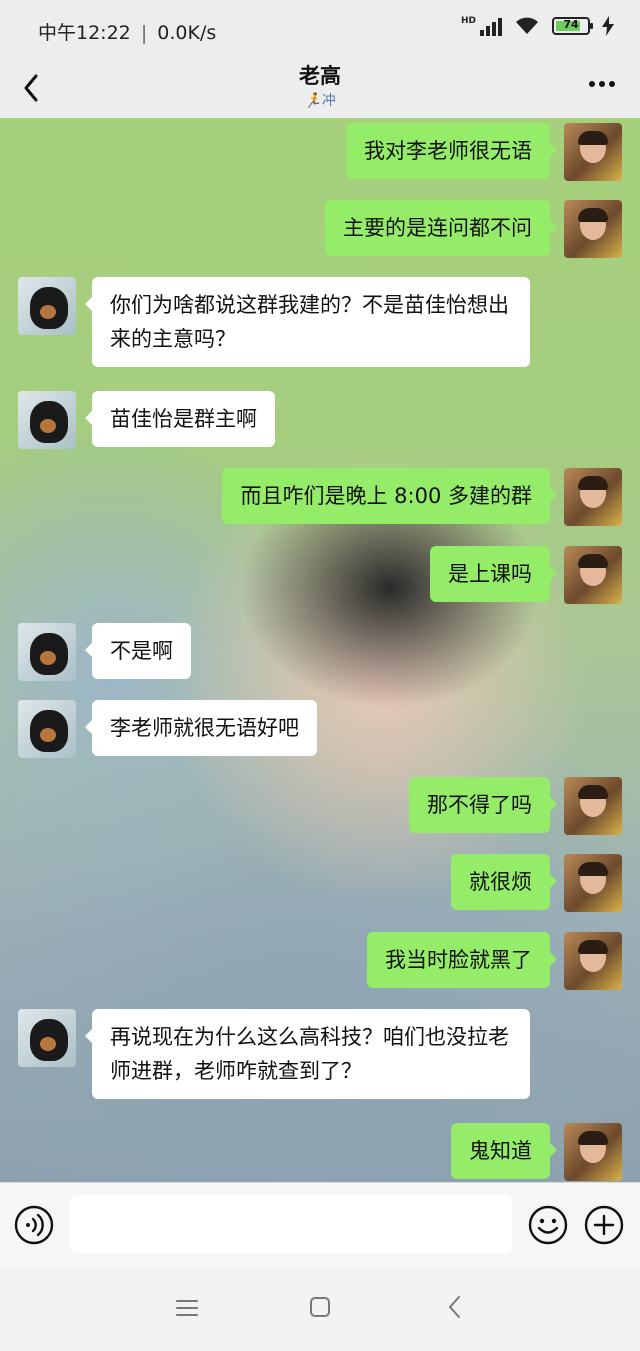 Image resolution: width=640 pixels, height=1351 pixels. I want to click on system-nav-bar, so click(320, 1308).